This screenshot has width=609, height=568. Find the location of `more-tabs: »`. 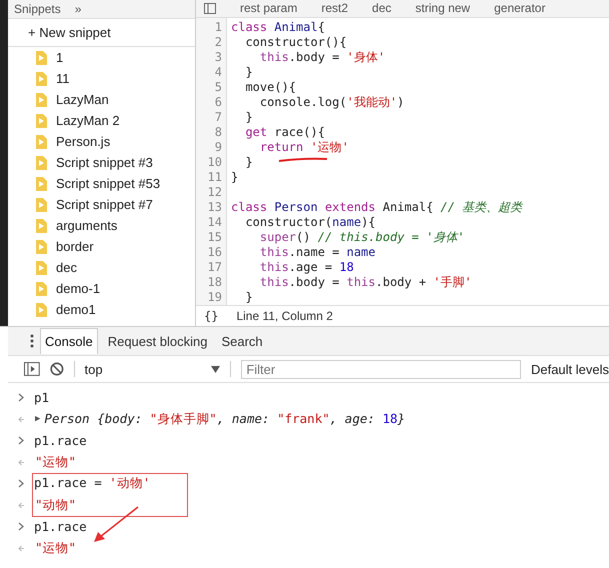

more-tabs: » is located at coordinates (78, 9).